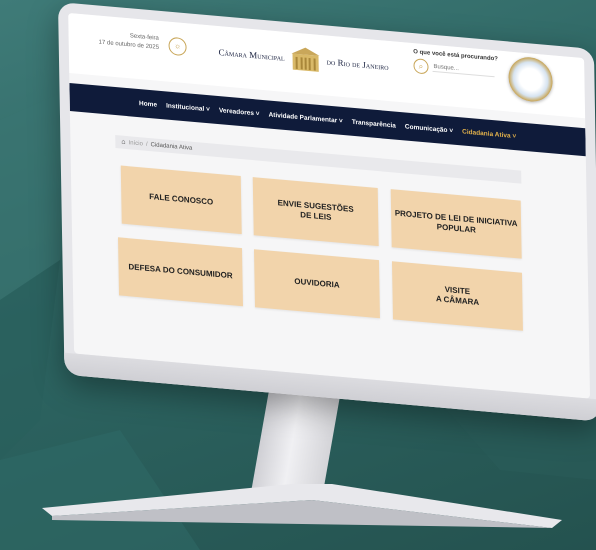 The height and width of the screenshot is (550, 596). What do you see at coordinates (357, 64) in the screenshot?
I see `logo-text-right: do Rio de Janeiro` at bounding box center [357, 64].